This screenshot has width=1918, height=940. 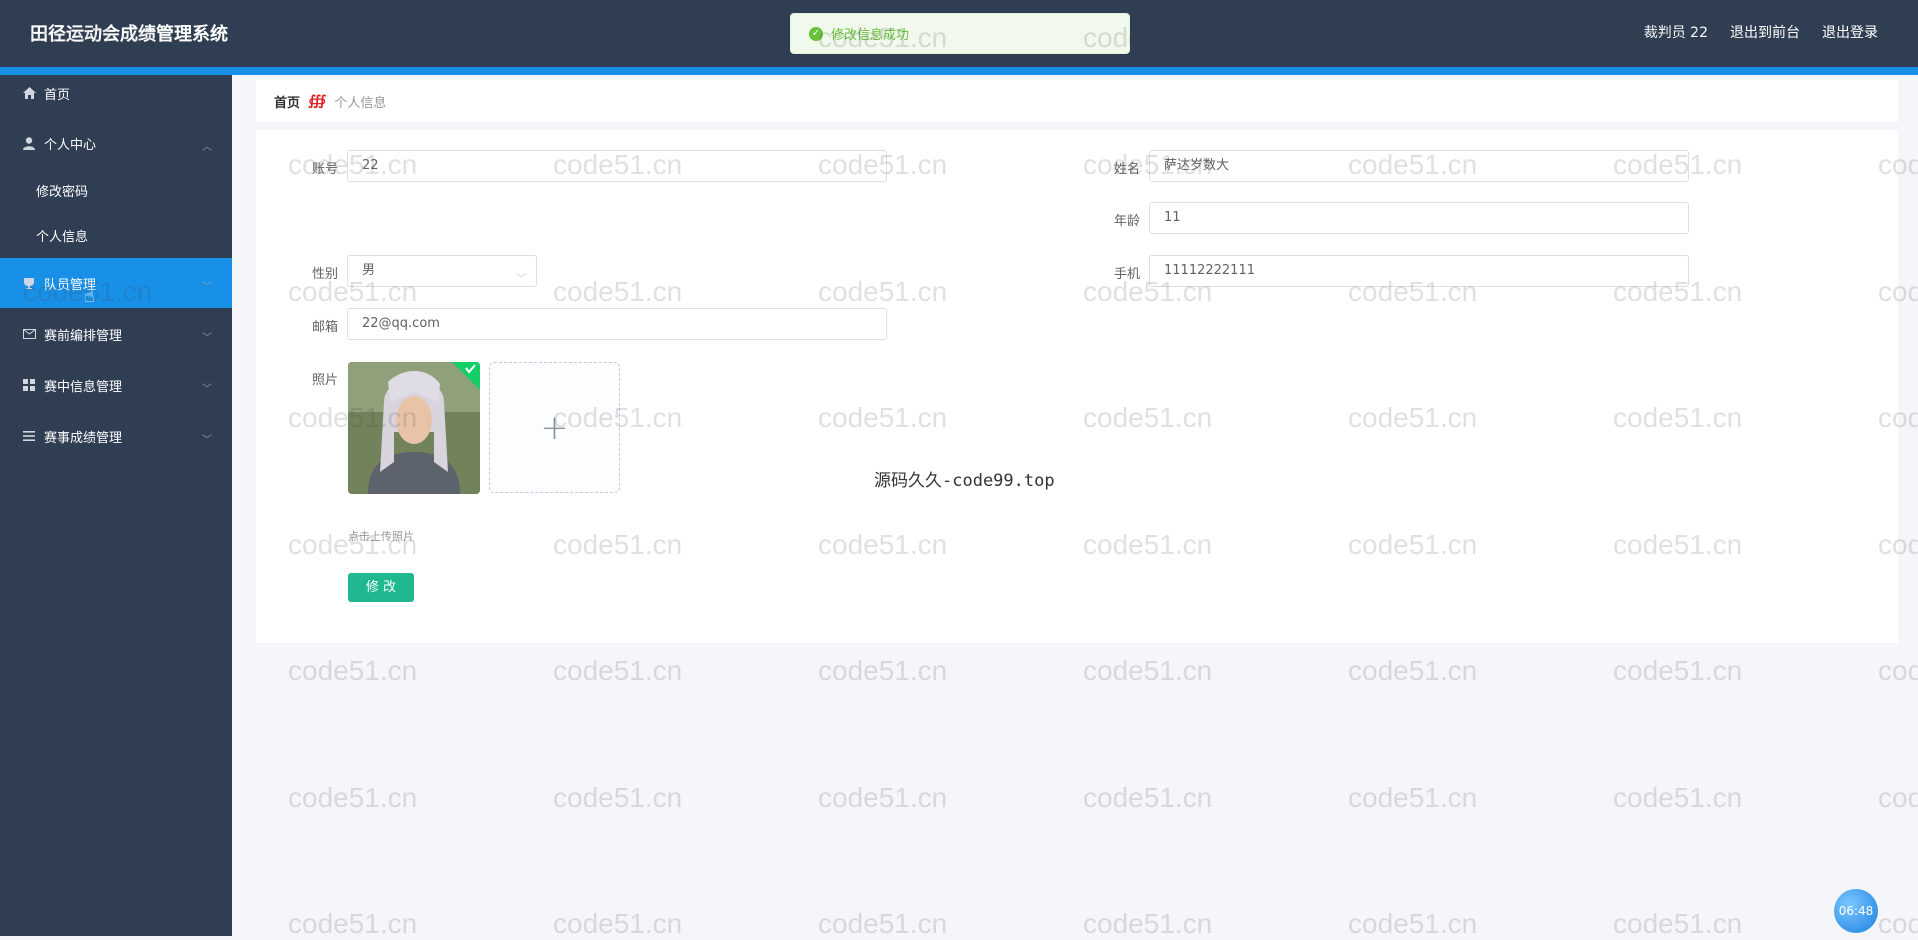 I want to click on sidebar-item-personal-info: 个人信息, so click(x=116, y=235).